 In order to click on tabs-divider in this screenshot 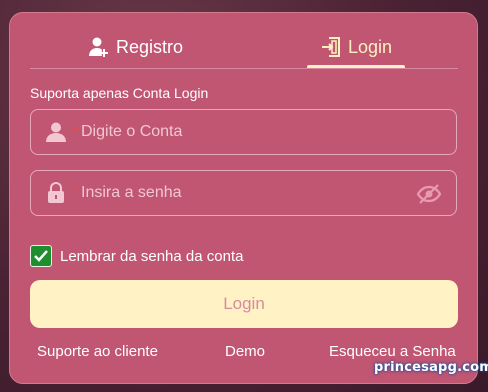, I will do `click(244, 68)`.